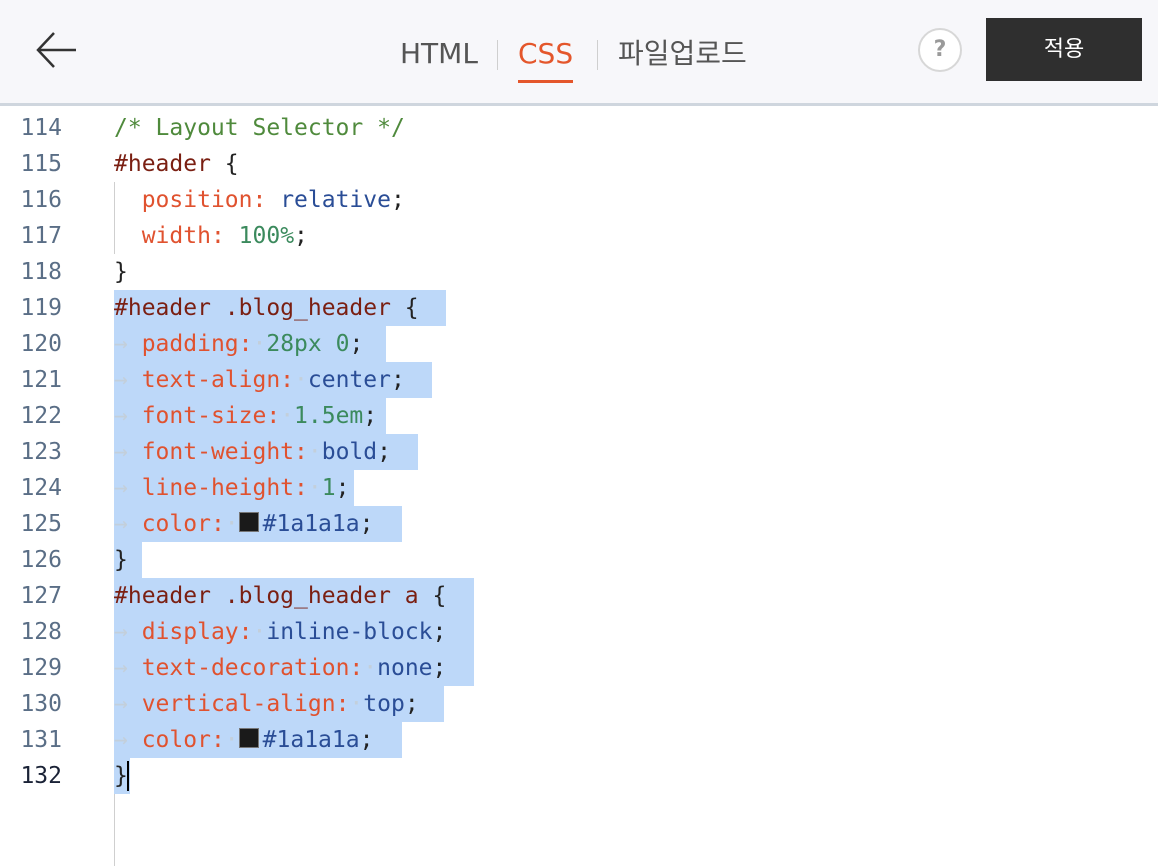  What do you see at coordinates (211, 416) in the screenshot?
I see `css-property: font-size:` at bounding box center [211, 416].